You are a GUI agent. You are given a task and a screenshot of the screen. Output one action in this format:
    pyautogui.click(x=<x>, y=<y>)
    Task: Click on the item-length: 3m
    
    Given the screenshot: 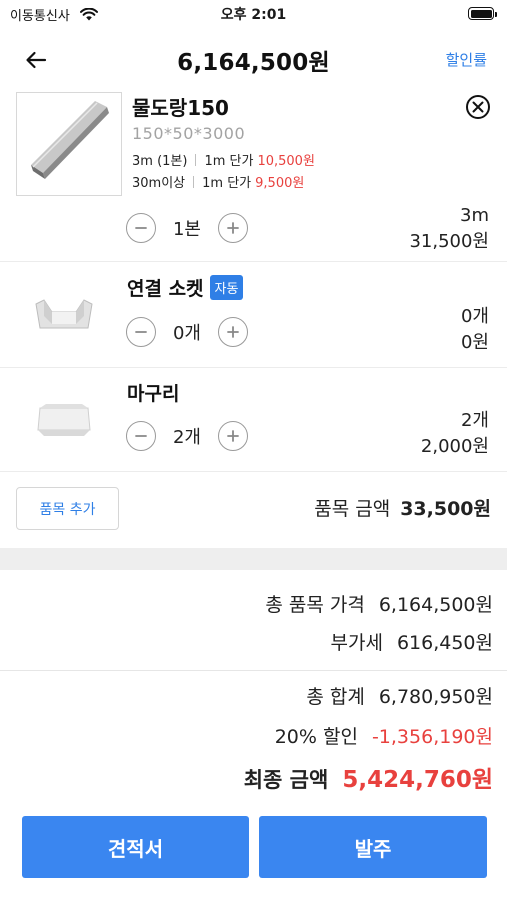 What is the action you would take?
    pyautogui.click(x=474, y=215)
    